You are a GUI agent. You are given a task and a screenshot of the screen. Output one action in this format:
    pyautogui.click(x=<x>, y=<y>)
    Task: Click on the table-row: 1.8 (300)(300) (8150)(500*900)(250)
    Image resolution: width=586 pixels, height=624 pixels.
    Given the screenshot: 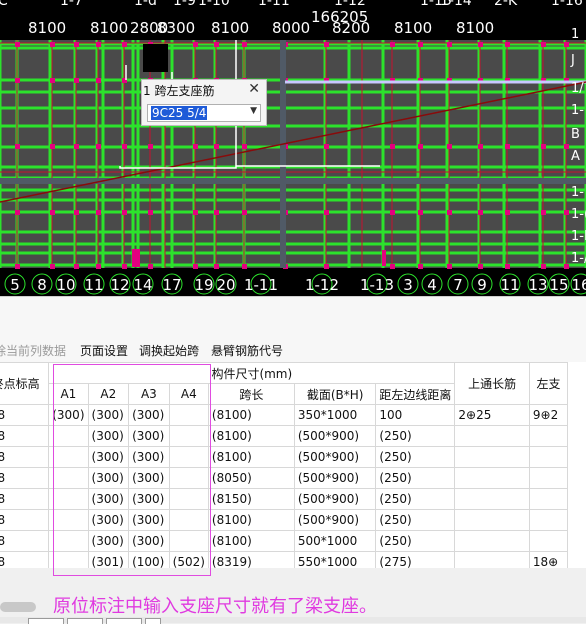 What is the action you would take?
    pyautogui.click(x=284, y=499)
    